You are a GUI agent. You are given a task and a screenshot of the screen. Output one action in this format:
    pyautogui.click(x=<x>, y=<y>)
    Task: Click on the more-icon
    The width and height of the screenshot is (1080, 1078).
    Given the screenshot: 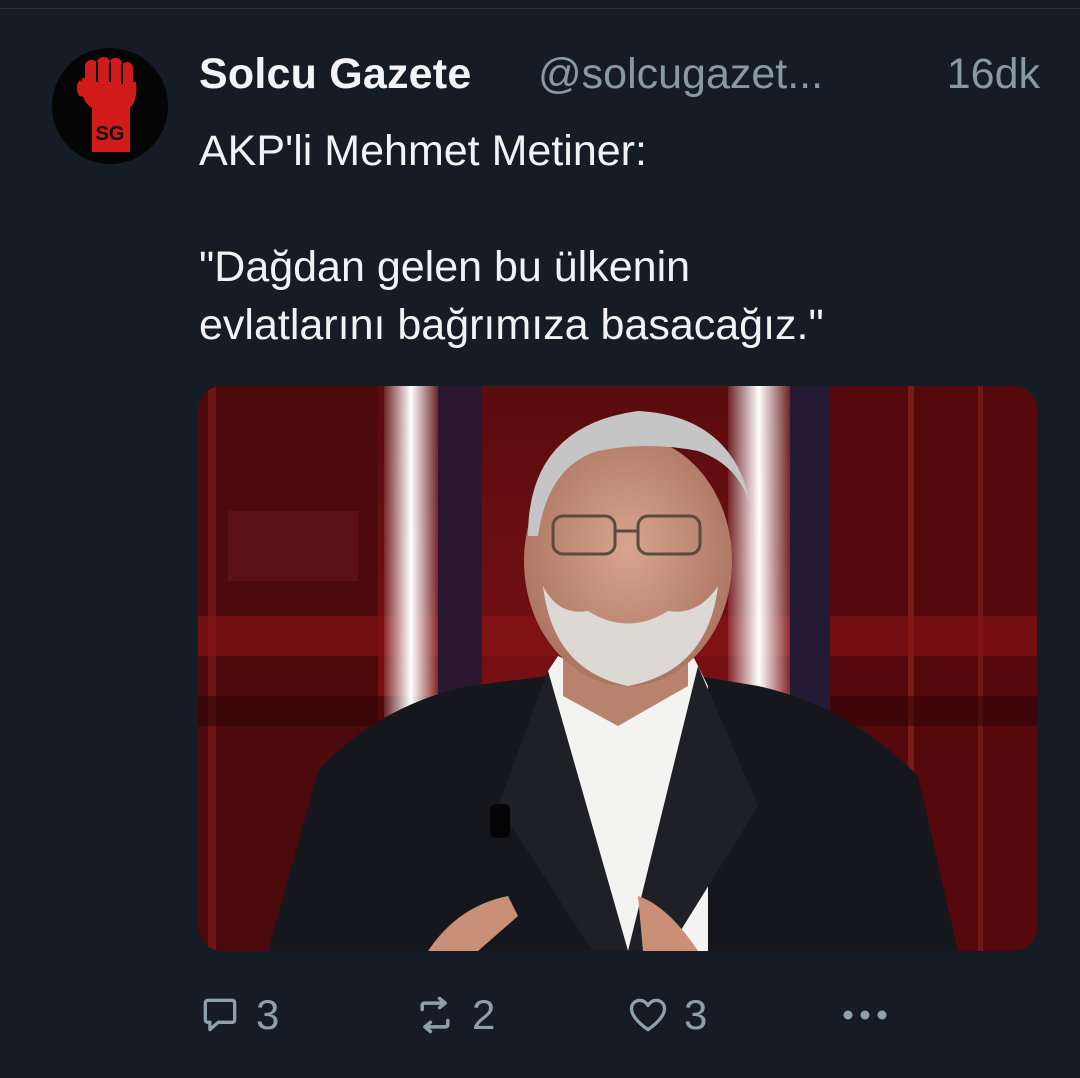 What is the action you would take?
    pyautogui.click(x=865, y=1015)
    